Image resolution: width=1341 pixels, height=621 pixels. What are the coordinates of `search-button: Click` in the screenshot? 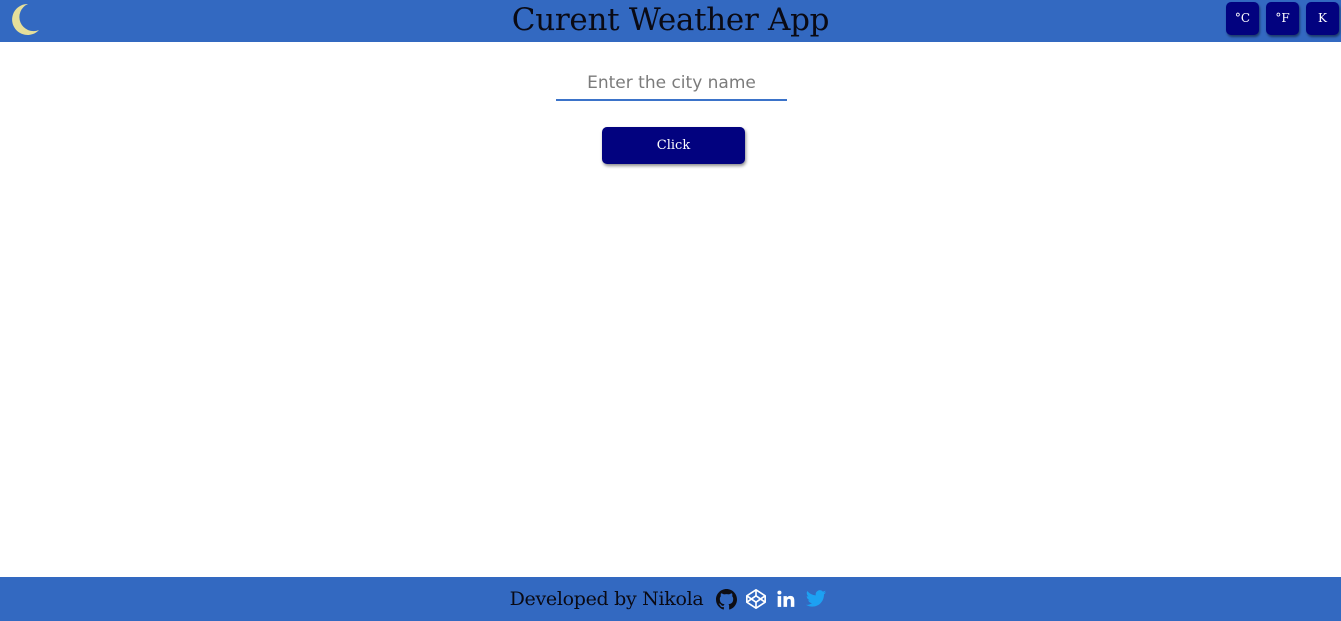 It's located at (673, 145).